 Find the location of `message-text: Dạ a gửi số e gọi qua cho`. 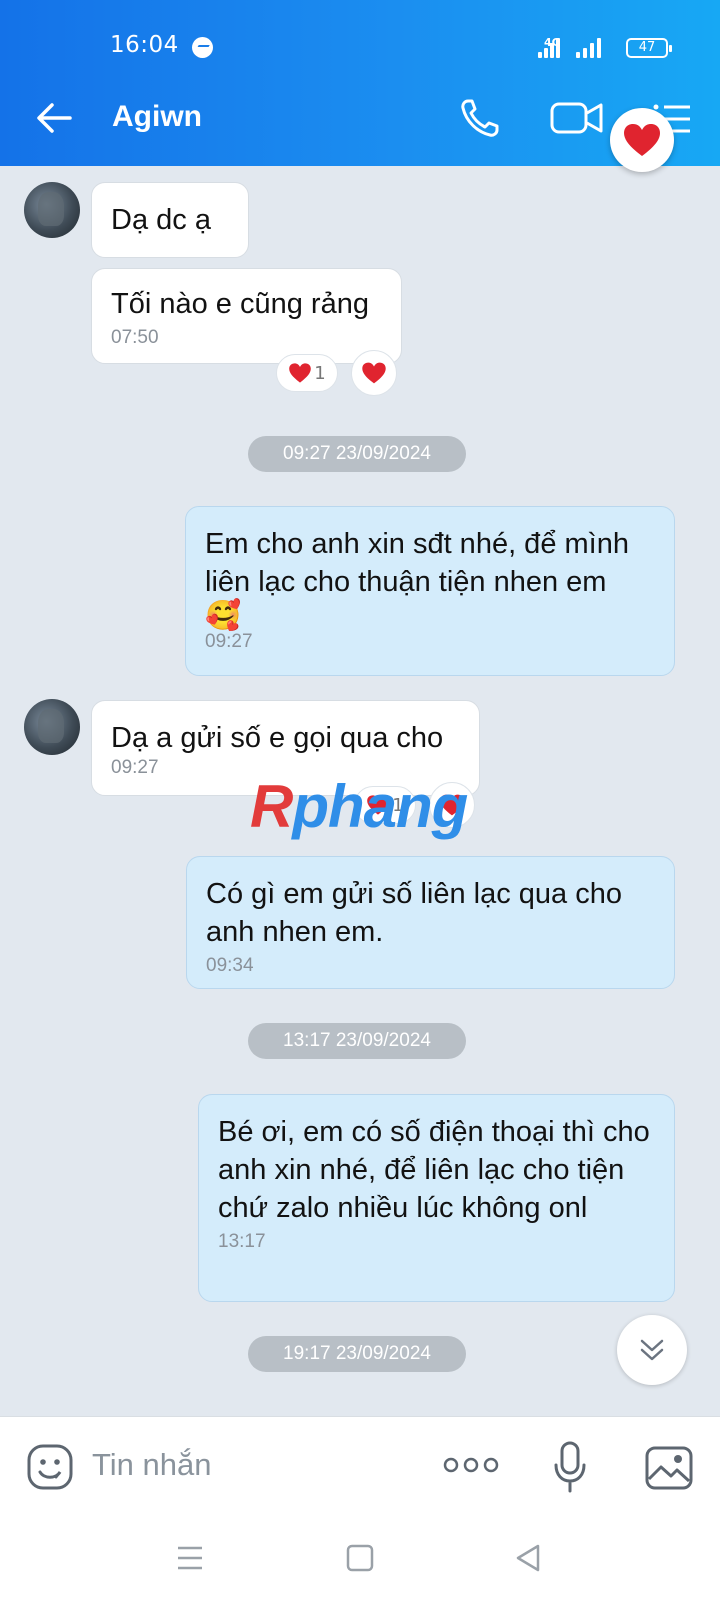

message-text: Dạ a gửi số e gọi qua cho is located at coordinates (277, 738).